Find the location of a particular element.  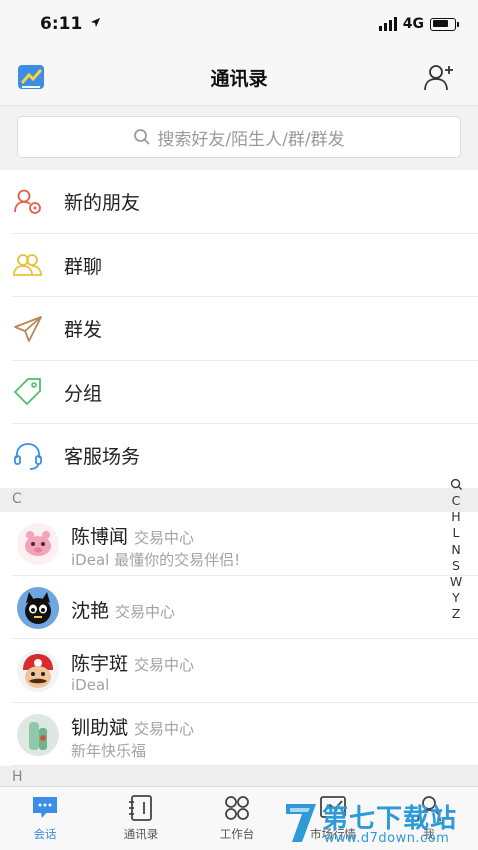

index-search-icon is located at coordinates (456, 484).